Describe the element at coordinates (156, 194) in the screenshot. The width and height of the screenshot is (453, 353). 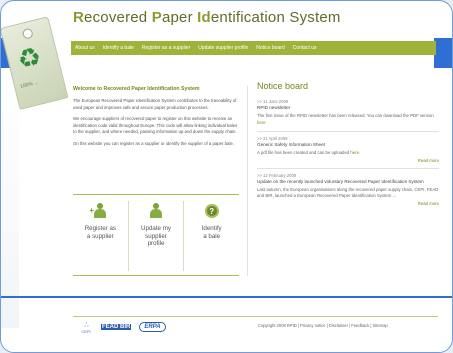
I see `cards-top-divider` at that location.